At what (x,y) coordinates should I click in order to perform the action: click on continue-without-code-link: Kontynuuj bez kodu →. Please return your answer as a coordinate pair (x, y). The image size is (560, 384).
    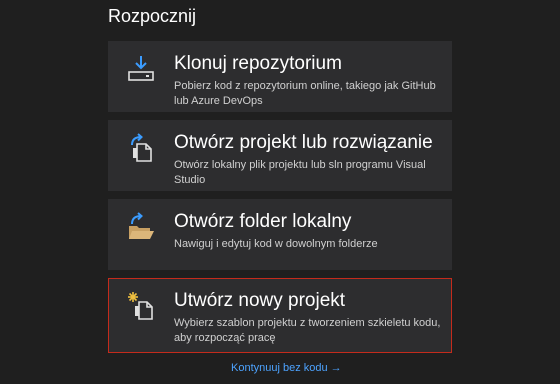
    Looking at the image, I should click on (286, 368).